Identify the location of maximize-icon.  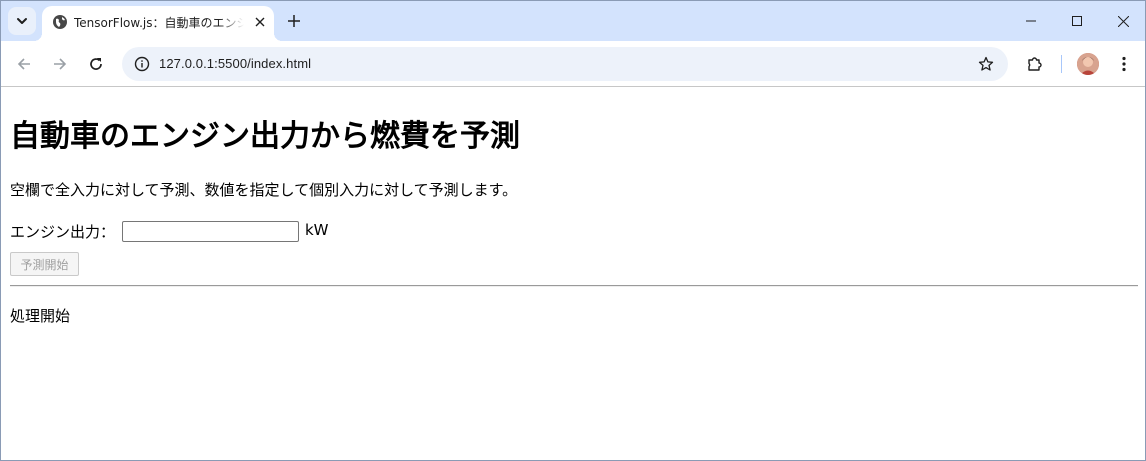
(1077, 21).